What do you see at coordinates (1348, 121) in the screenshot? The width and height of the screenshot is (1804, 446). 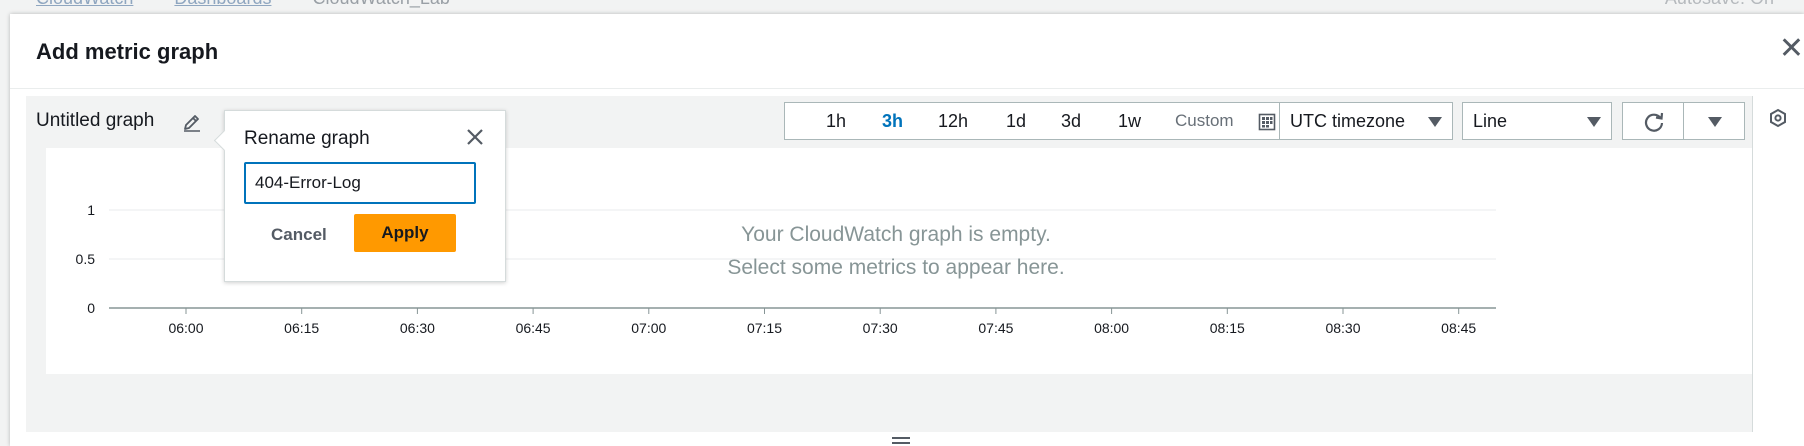 I see `timezone-value: UTC timezone` at bounding box center [1348, 121].